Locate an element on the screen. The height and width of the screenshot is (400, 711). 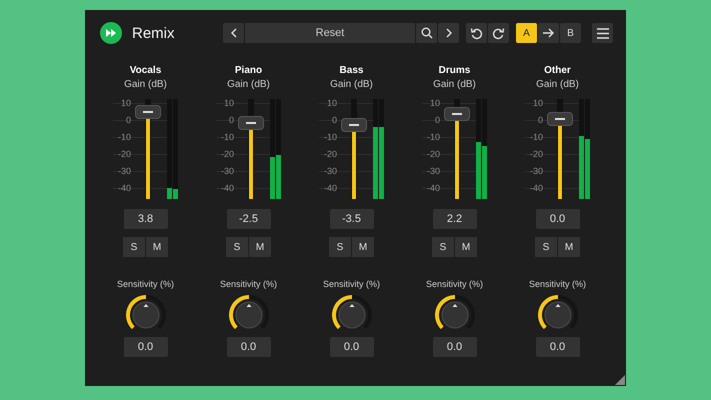
fast-forward-icon is located at coordinates (111, 33).